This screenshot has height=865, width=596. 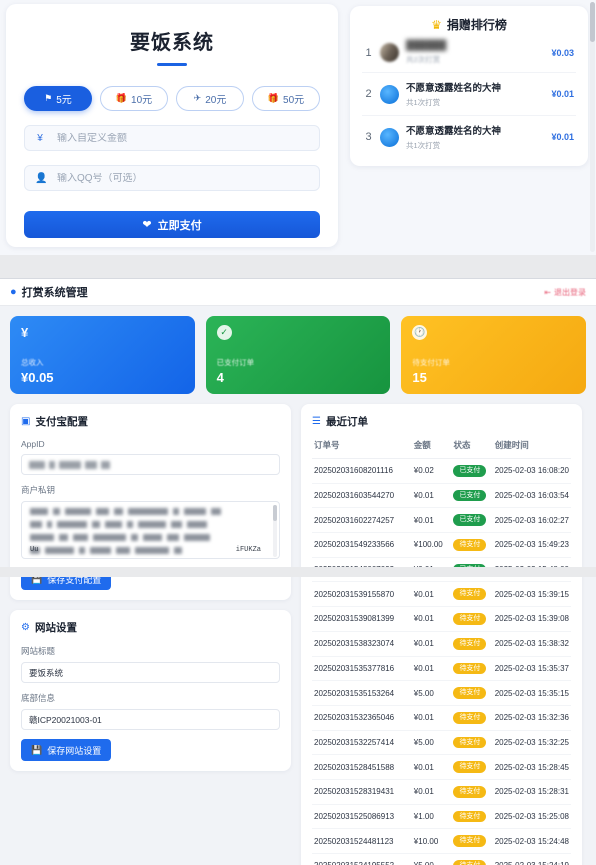 I want to click on cell-order-no: 202502031549233566, so click(x=362, y=545).